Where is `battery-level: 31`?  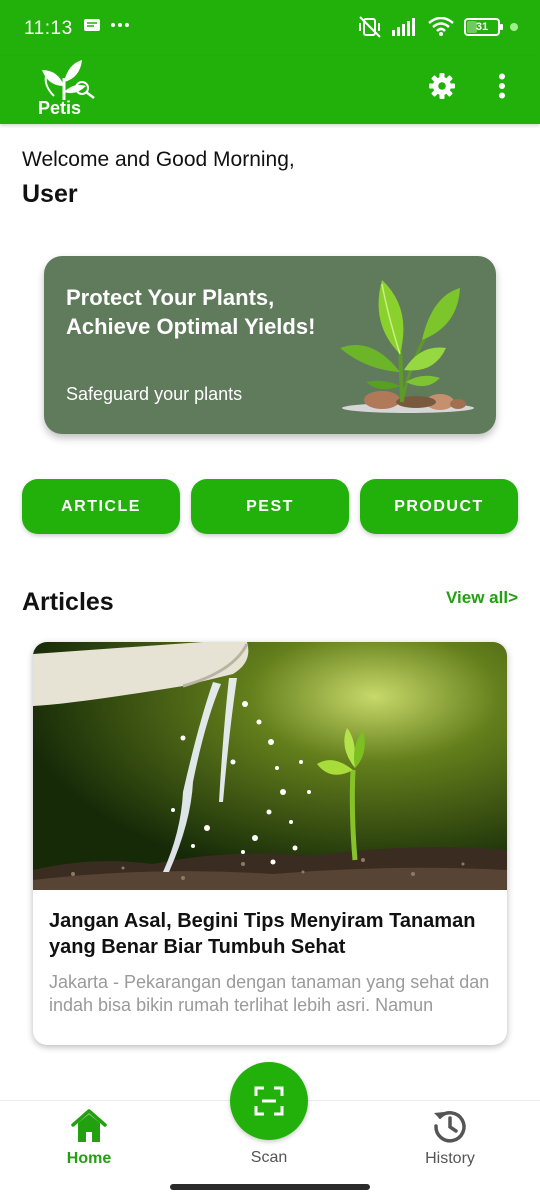 battery-level: 31 is located at coordinates (482, 27).